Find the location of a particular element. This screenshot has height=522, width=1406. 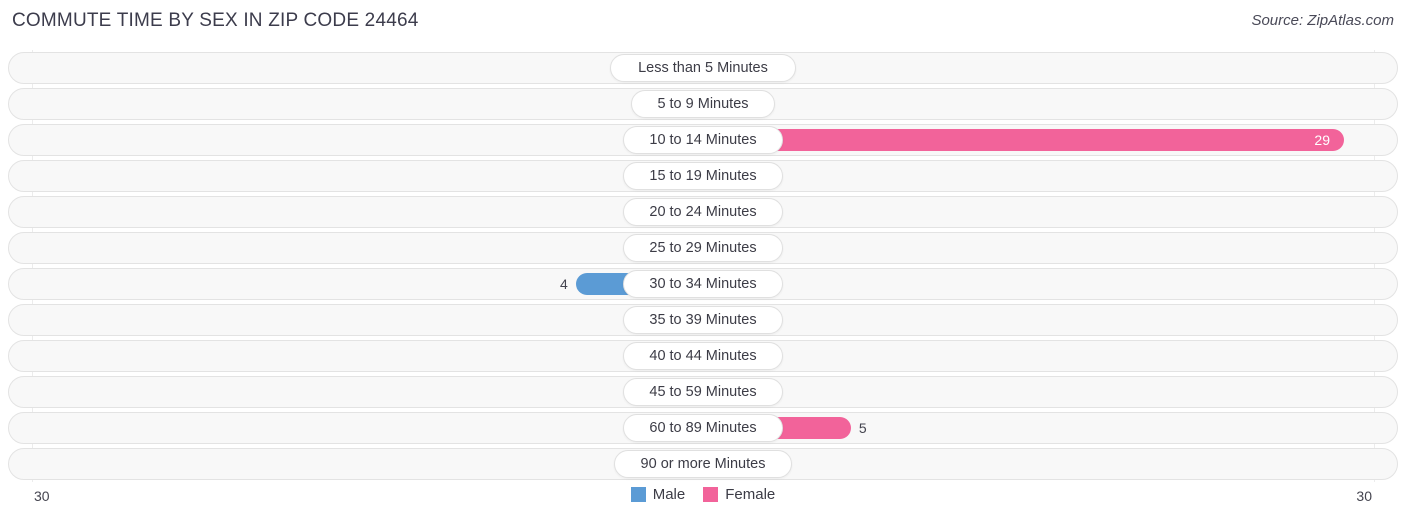

category-label: 10 to 14 Minutes is located at coordinates (703, 140).